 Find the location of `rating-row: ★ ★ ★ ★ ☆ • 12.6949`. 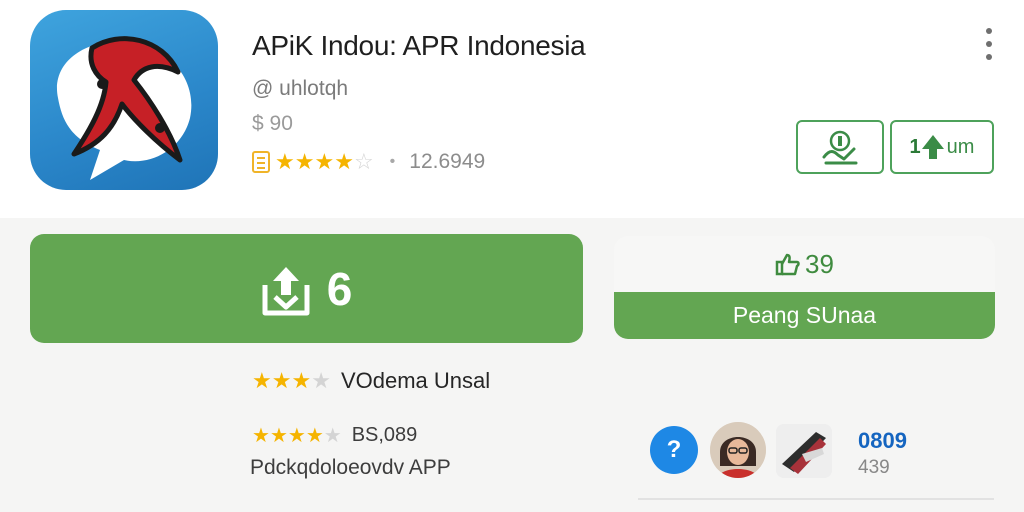

rating-row: ★ ★ ★ ★ ☆ • 12.6949 is located at coordinates (368, 162).